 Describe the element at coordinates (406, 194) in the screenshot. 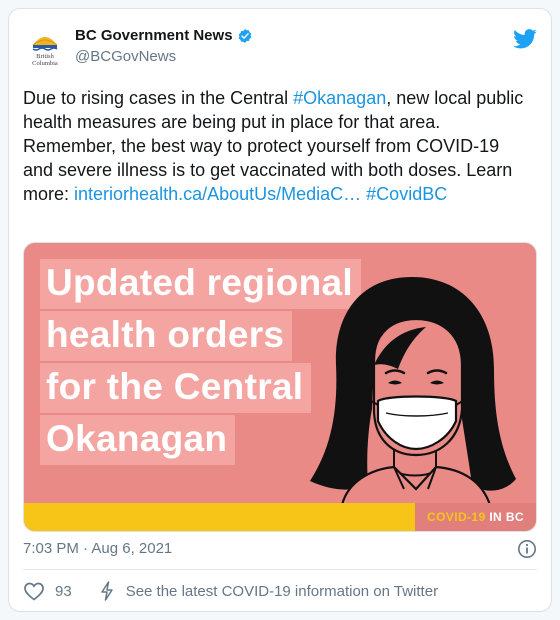

I see `hashtag-covidbc: #CovidBC` at that location.